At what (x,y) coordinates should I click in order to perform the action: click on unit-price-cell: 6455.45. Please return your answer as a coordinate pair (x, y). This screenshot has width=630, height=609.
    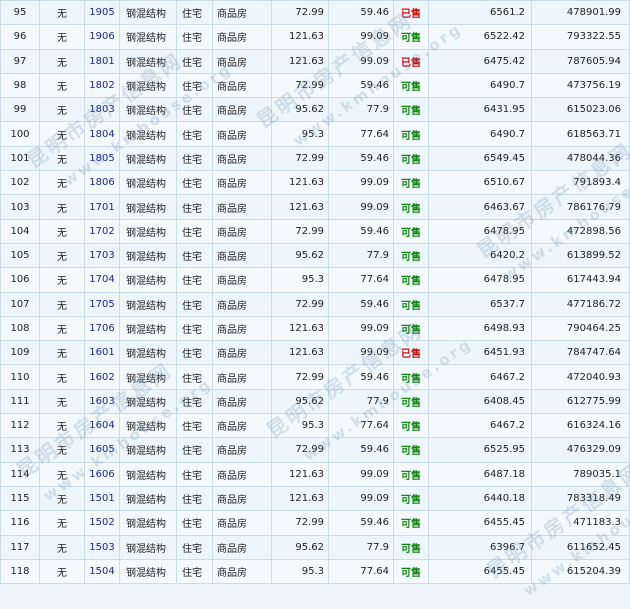
    Looking at the image, I should click on (480, 523).